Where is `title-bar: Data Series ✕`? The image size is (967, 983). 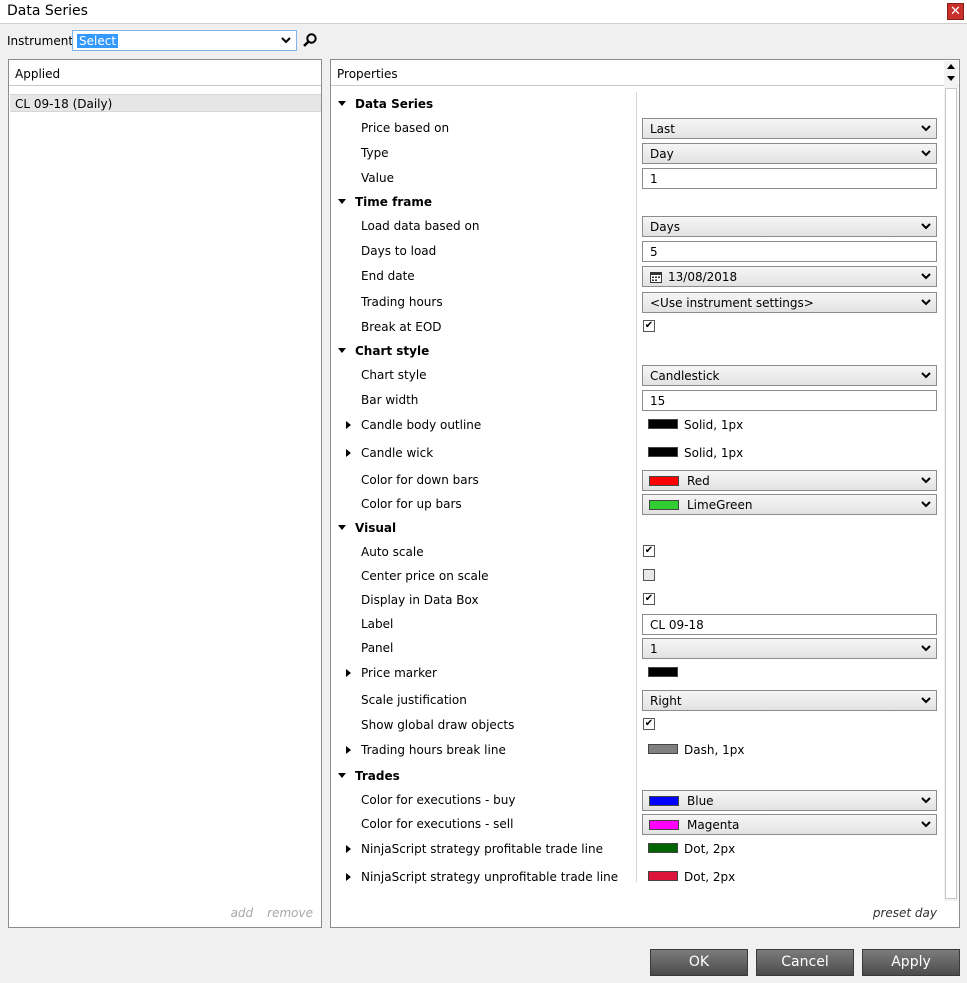
title-bar: Data Series ✕ is located at coordinates (483, 12).